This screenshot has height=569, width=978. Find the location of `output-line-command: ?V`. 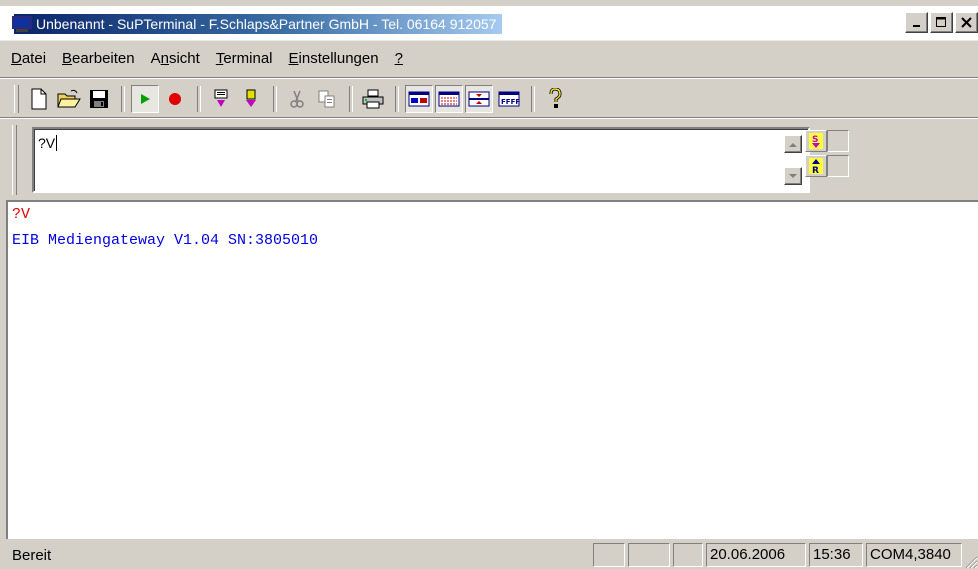

output-line-command: ?V is located at coordinates (21, 214).